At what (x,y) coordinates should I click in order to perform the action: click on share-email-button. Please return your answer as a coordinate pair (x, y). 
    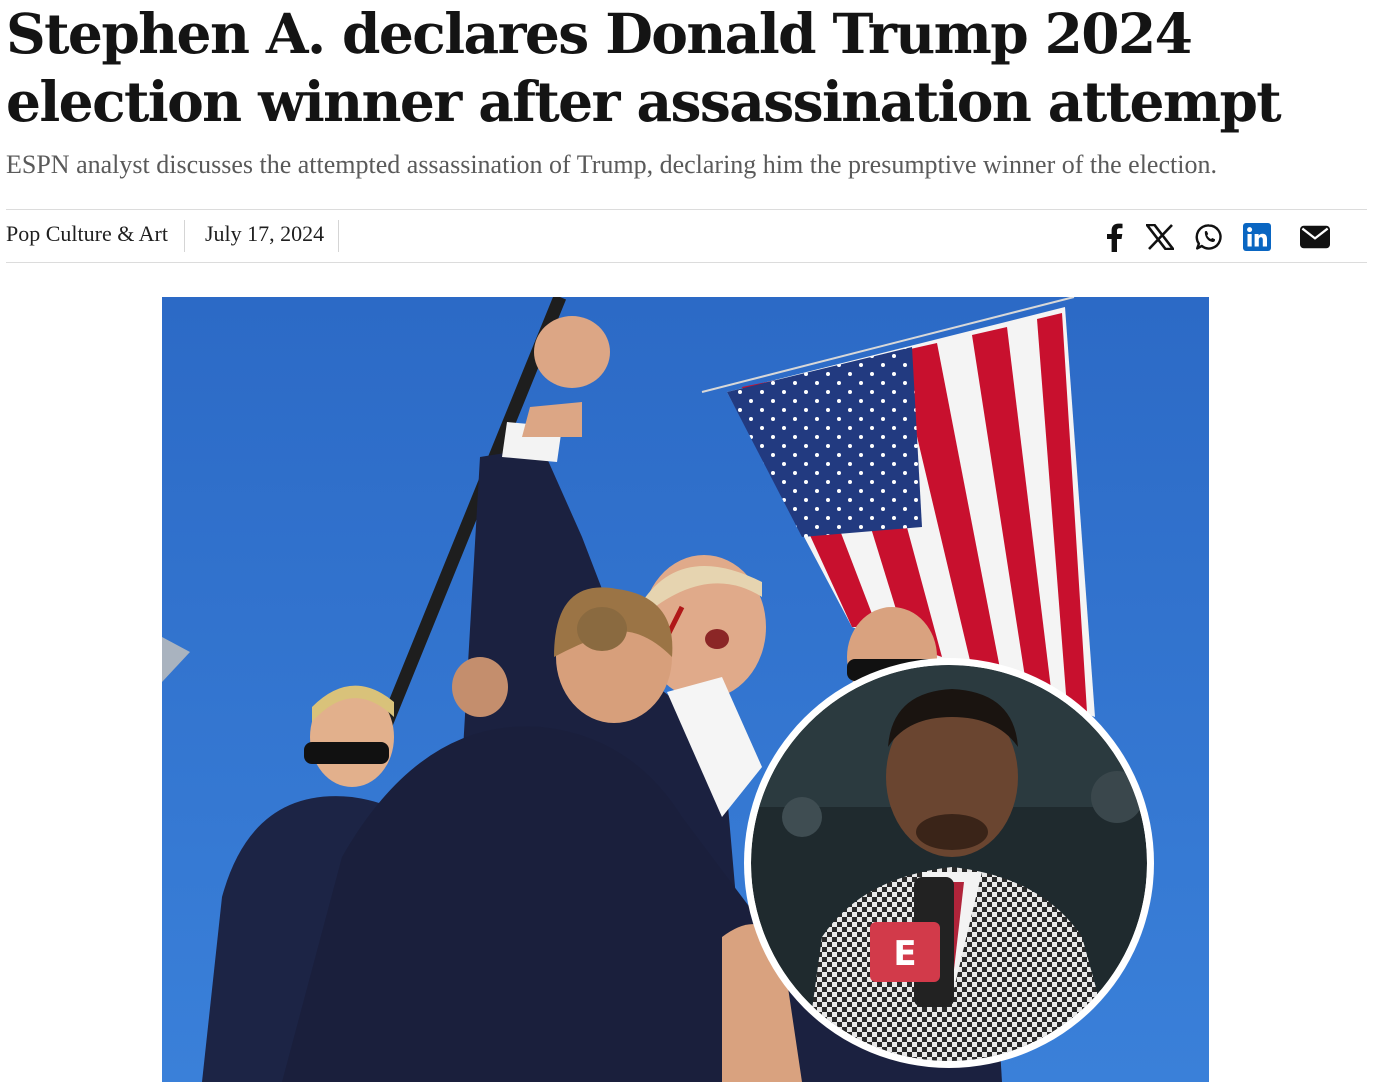
    Looking at the image, I should click on (1315, 237).